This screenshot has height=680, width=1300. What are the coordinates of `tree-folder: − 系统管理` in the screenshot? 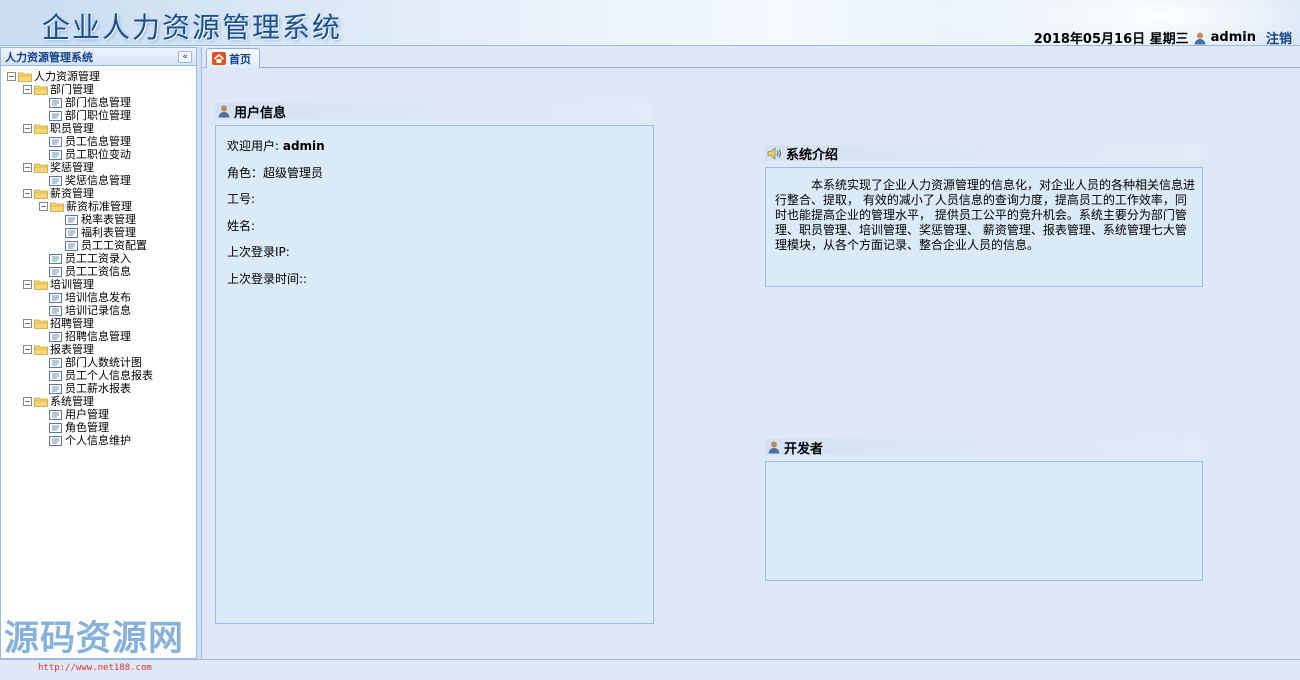 It's located at (98, 401).